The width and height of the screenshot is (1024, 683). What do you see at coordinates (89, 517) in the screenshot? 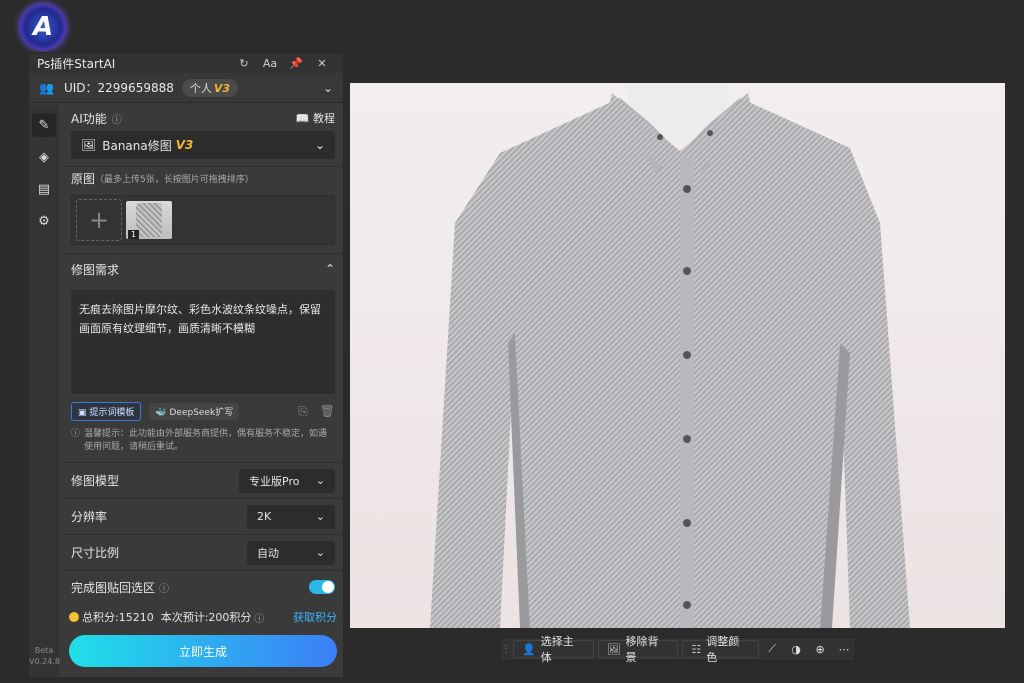
I see `resolution-label: 分辨率` at bounding box center [89, 517].